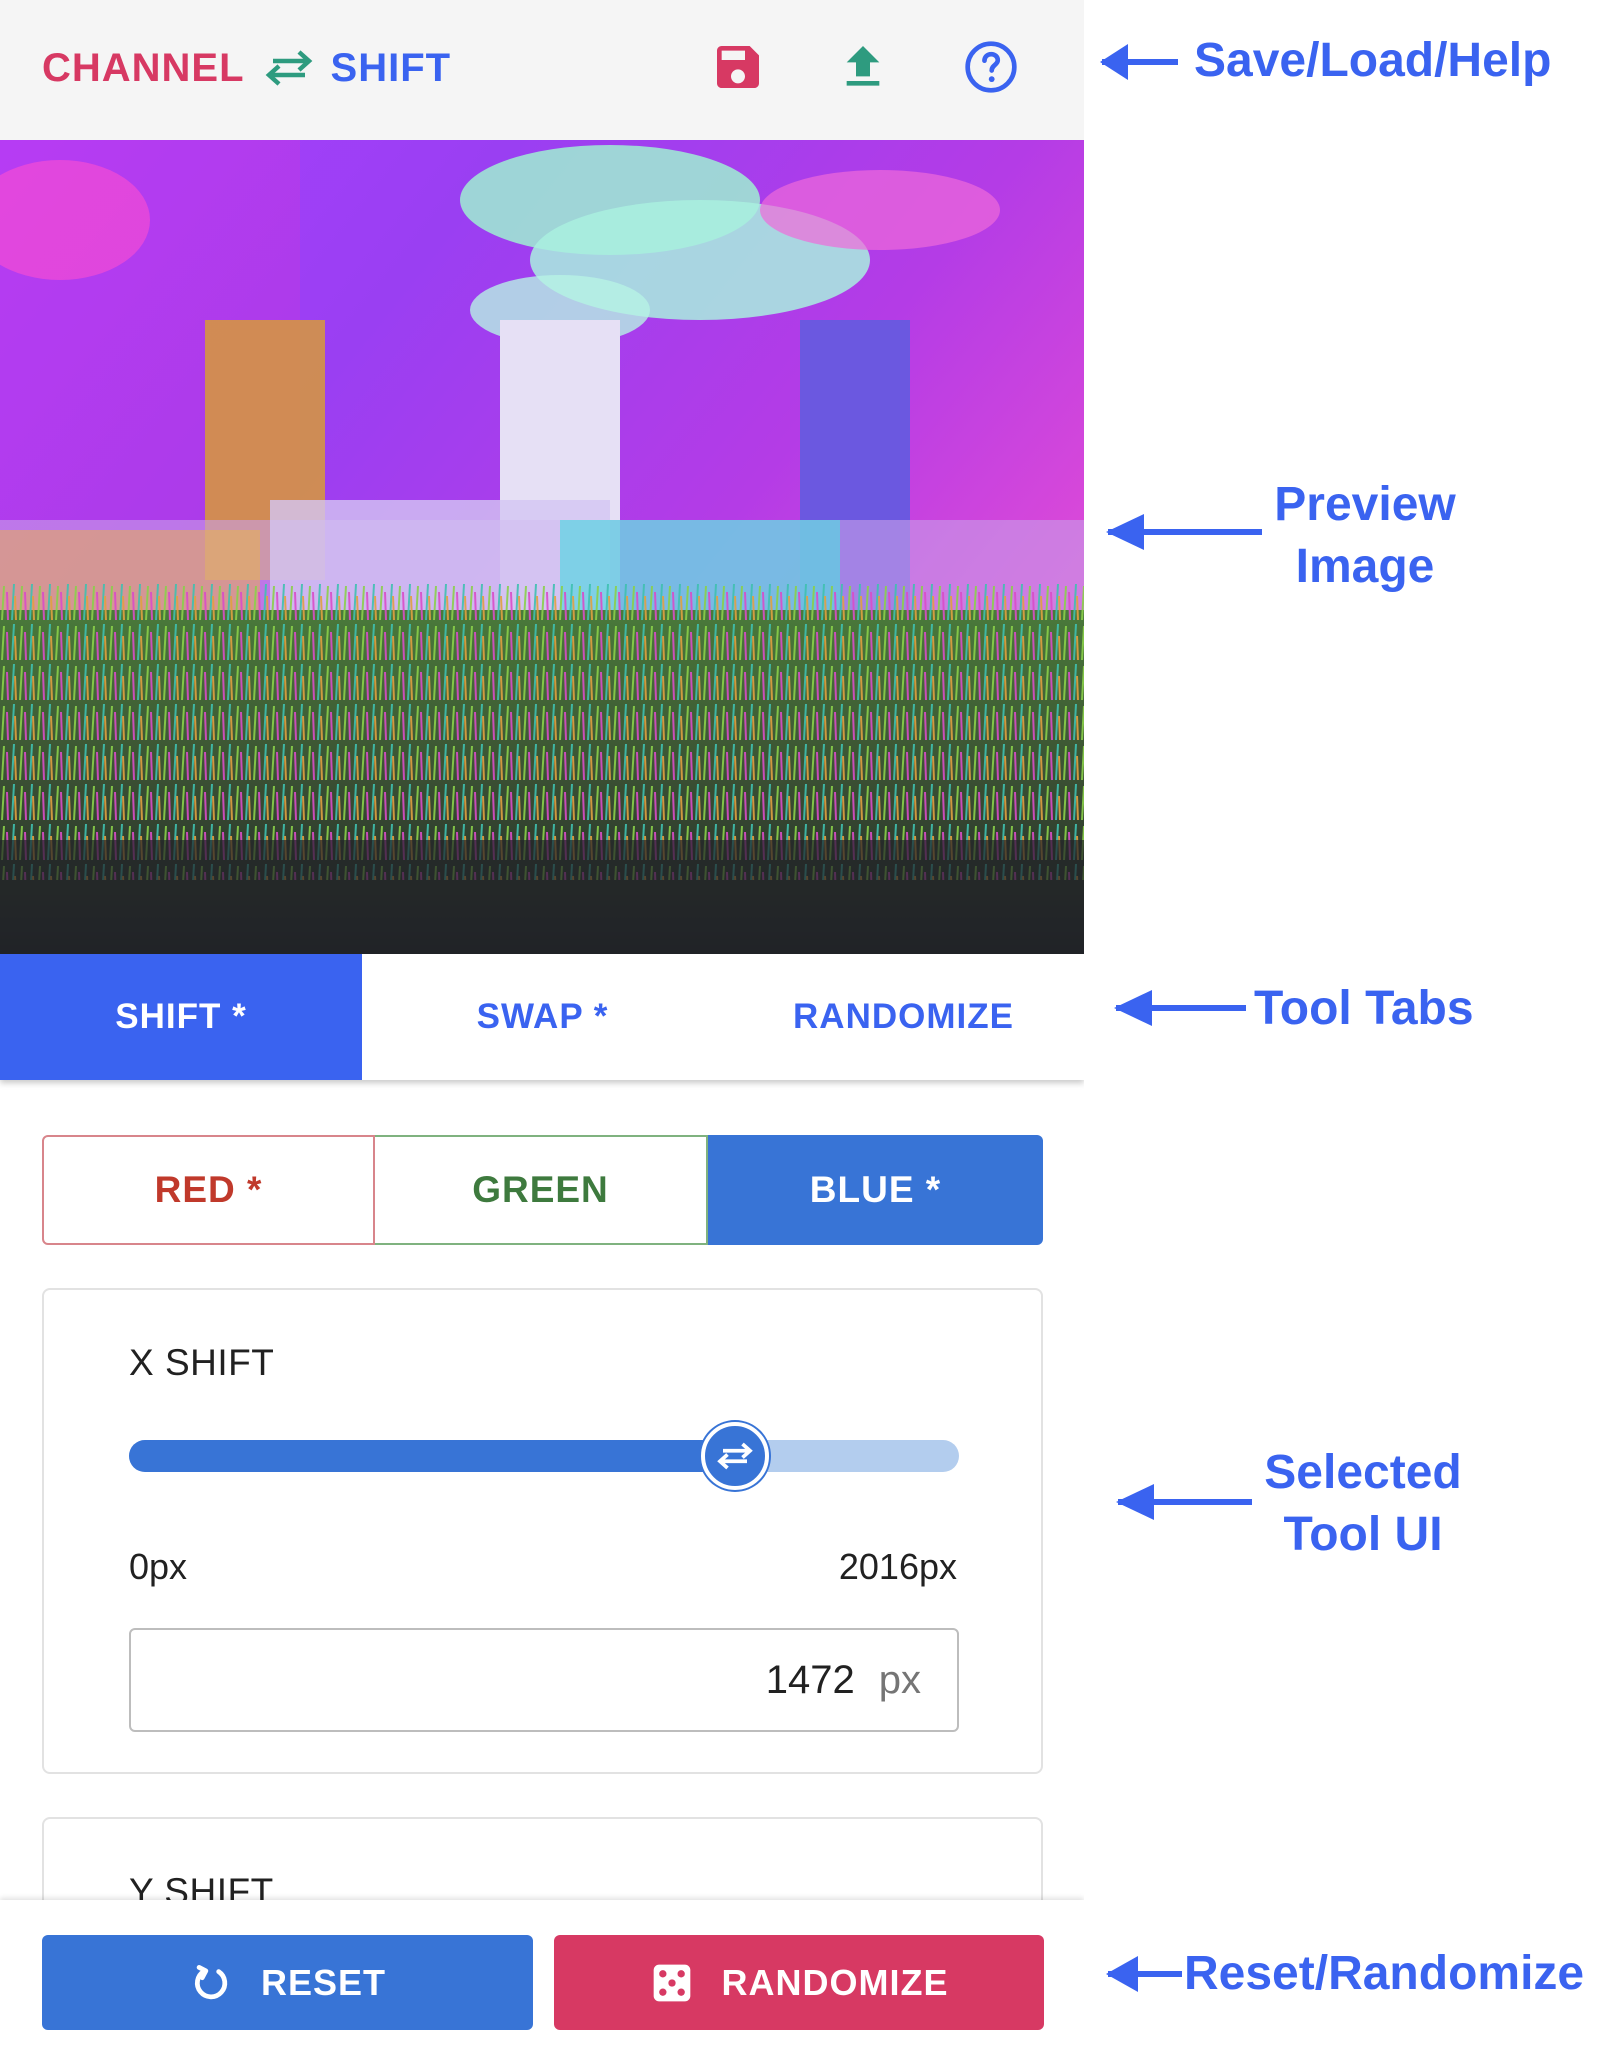 This screenshot has width=1620, height=2047. I want to click on x-shift-min-label: 0px, so click(158, 1566).